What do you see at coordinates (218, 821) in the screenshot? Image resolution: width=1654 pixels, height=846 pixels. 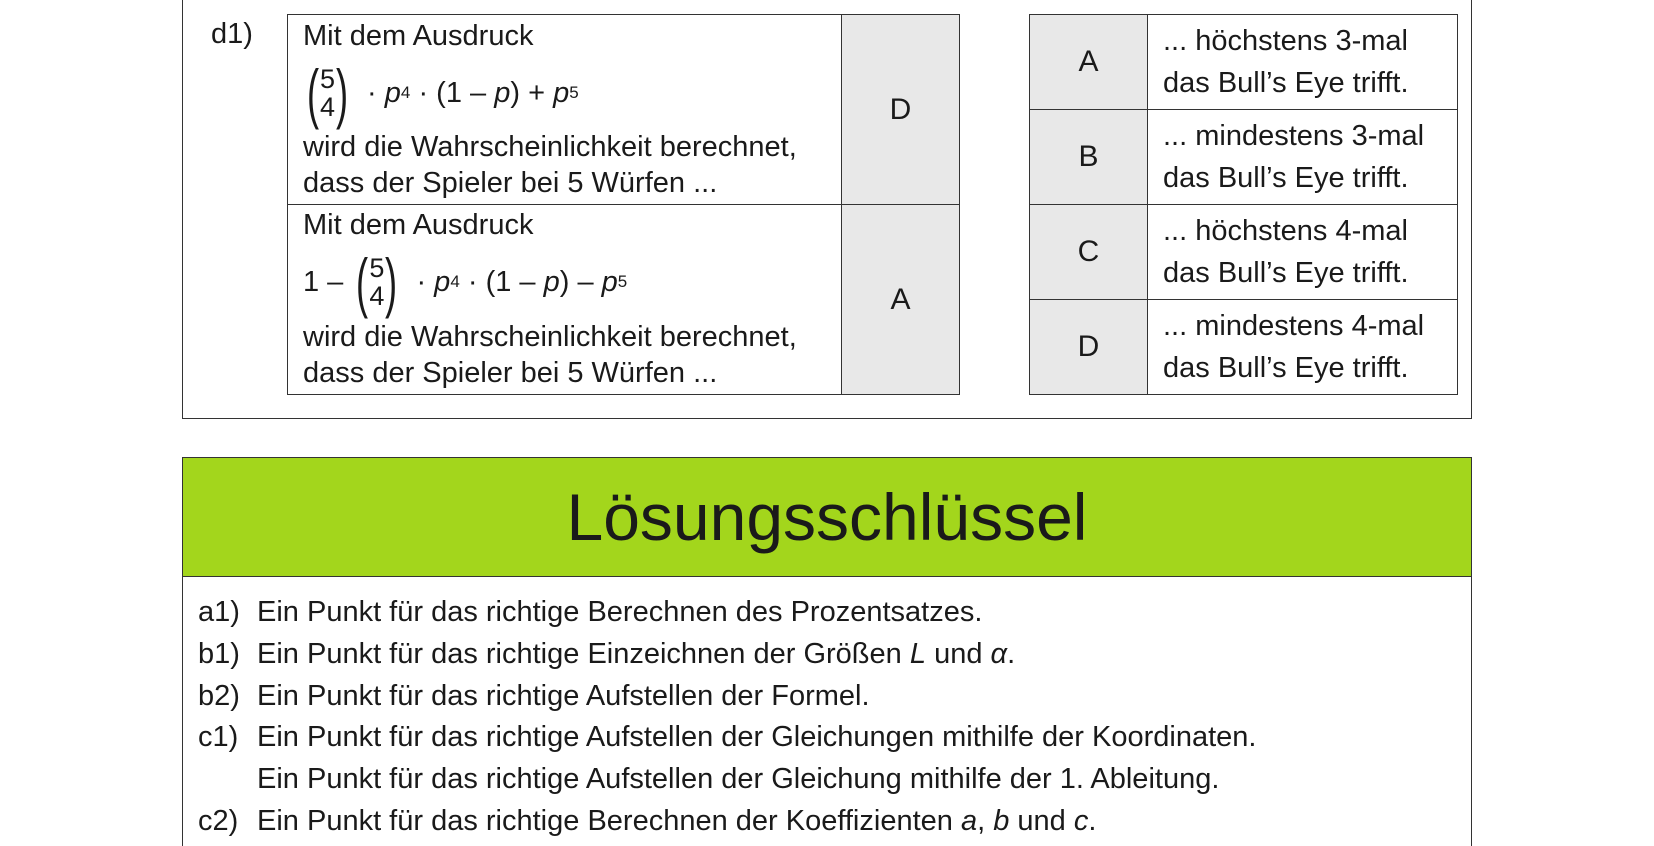 I see `key-item-label: c2)` at bounding box center [218, 821].